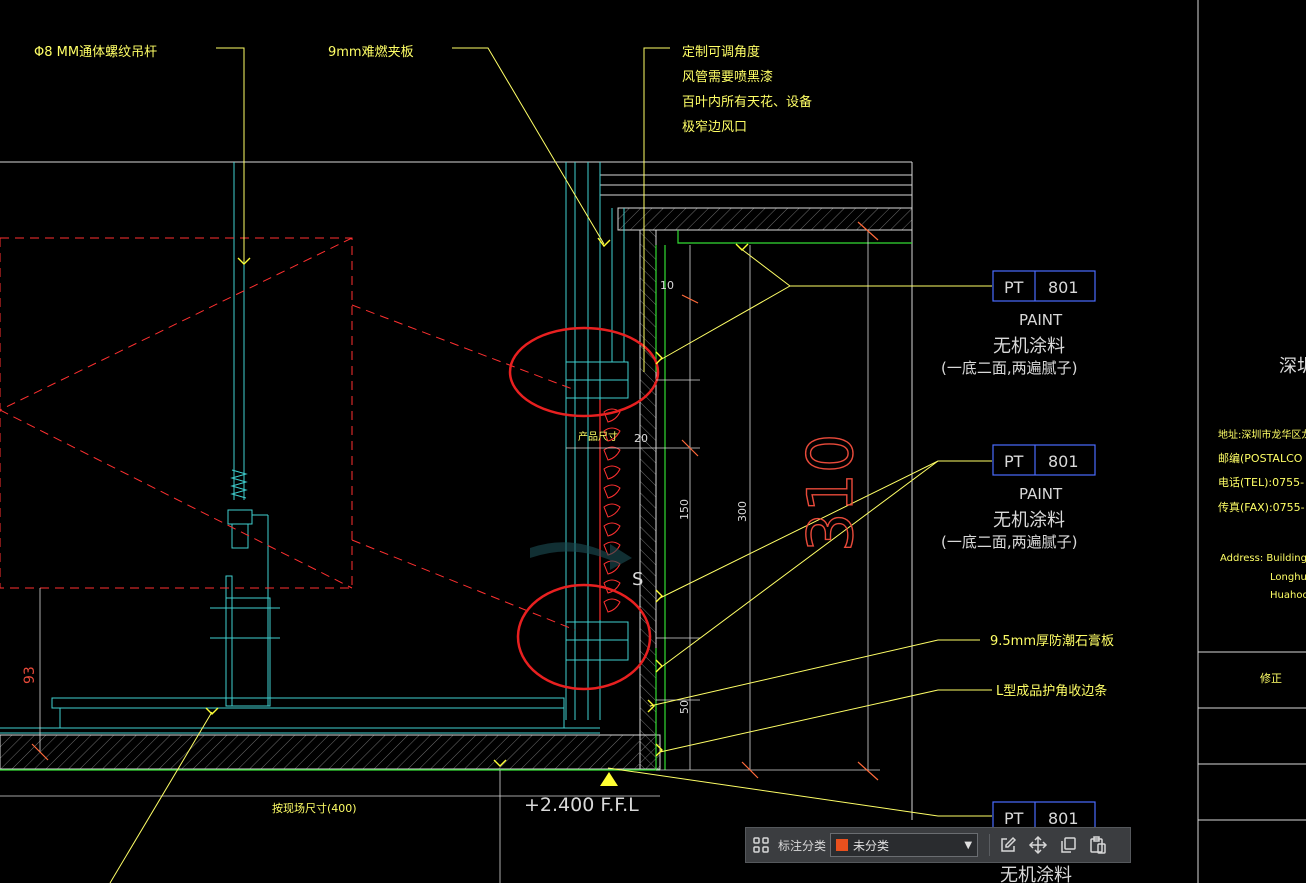  What do you see at coordinates (1051, 691) in the screenshot?
I see `label-corner: L型成品护角收边条` at bounding box center [1051, 691].